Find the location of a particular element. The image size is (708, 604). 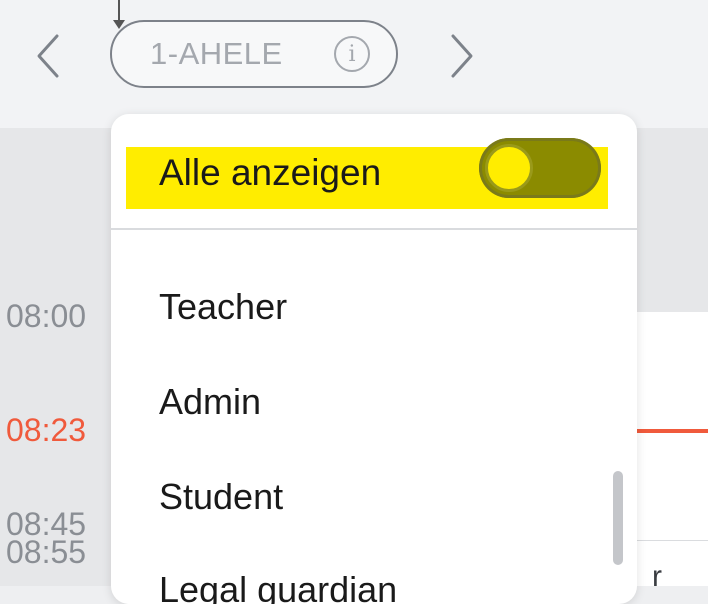

time-label: 08:00 is located at coordinates (46, 316).